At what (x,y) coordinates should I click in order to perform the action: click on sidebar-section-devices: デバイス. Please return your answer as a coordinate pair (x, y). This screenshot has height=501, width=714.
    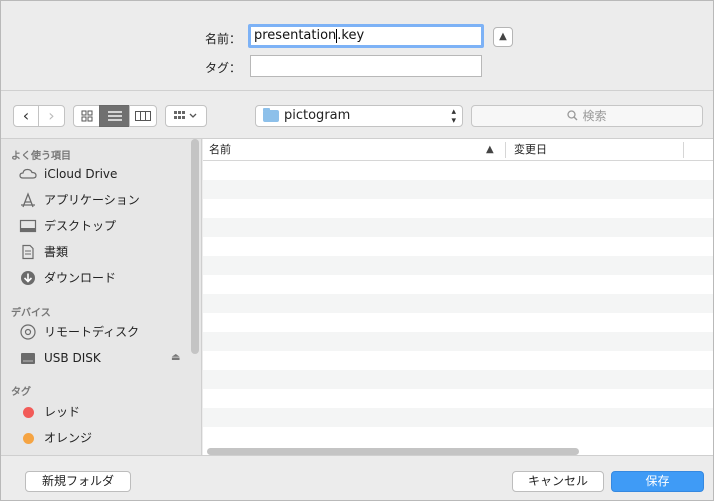
    Looking at the image, I should click on (31, 313).